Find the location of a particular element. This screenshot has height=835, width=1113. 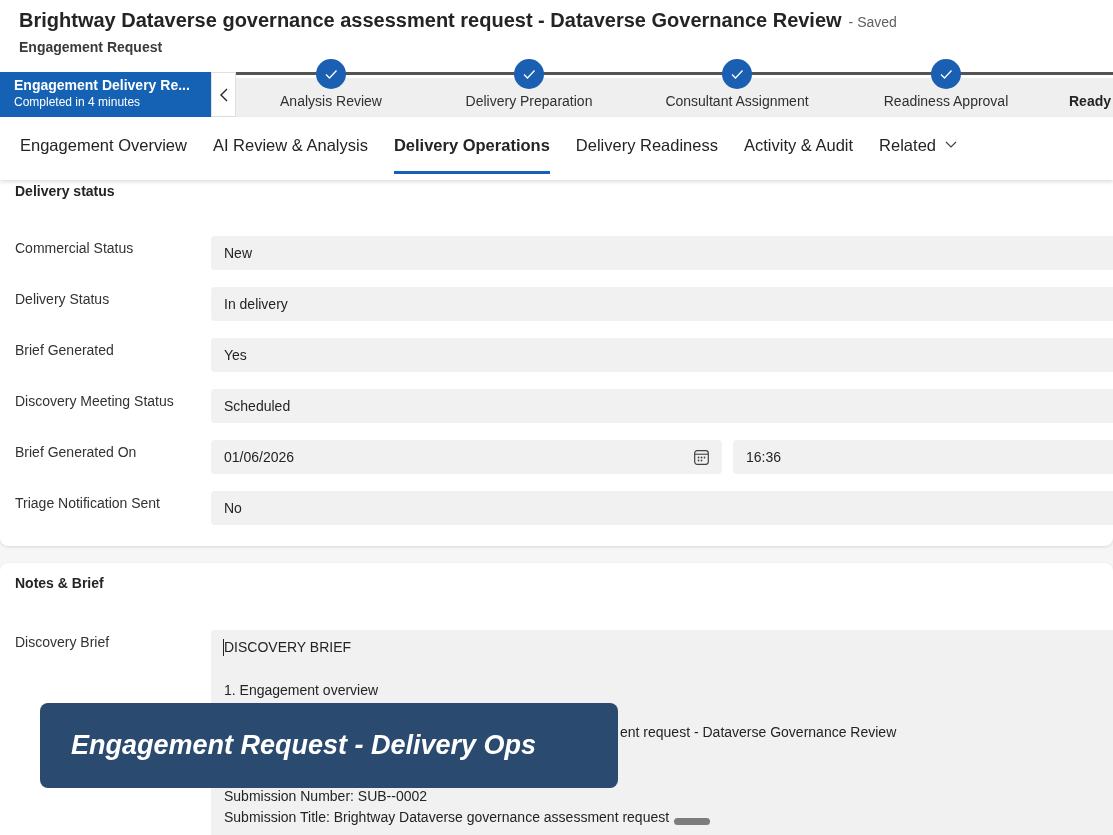

date-field: 01/06/2026 is located at coordinates (466, 457).